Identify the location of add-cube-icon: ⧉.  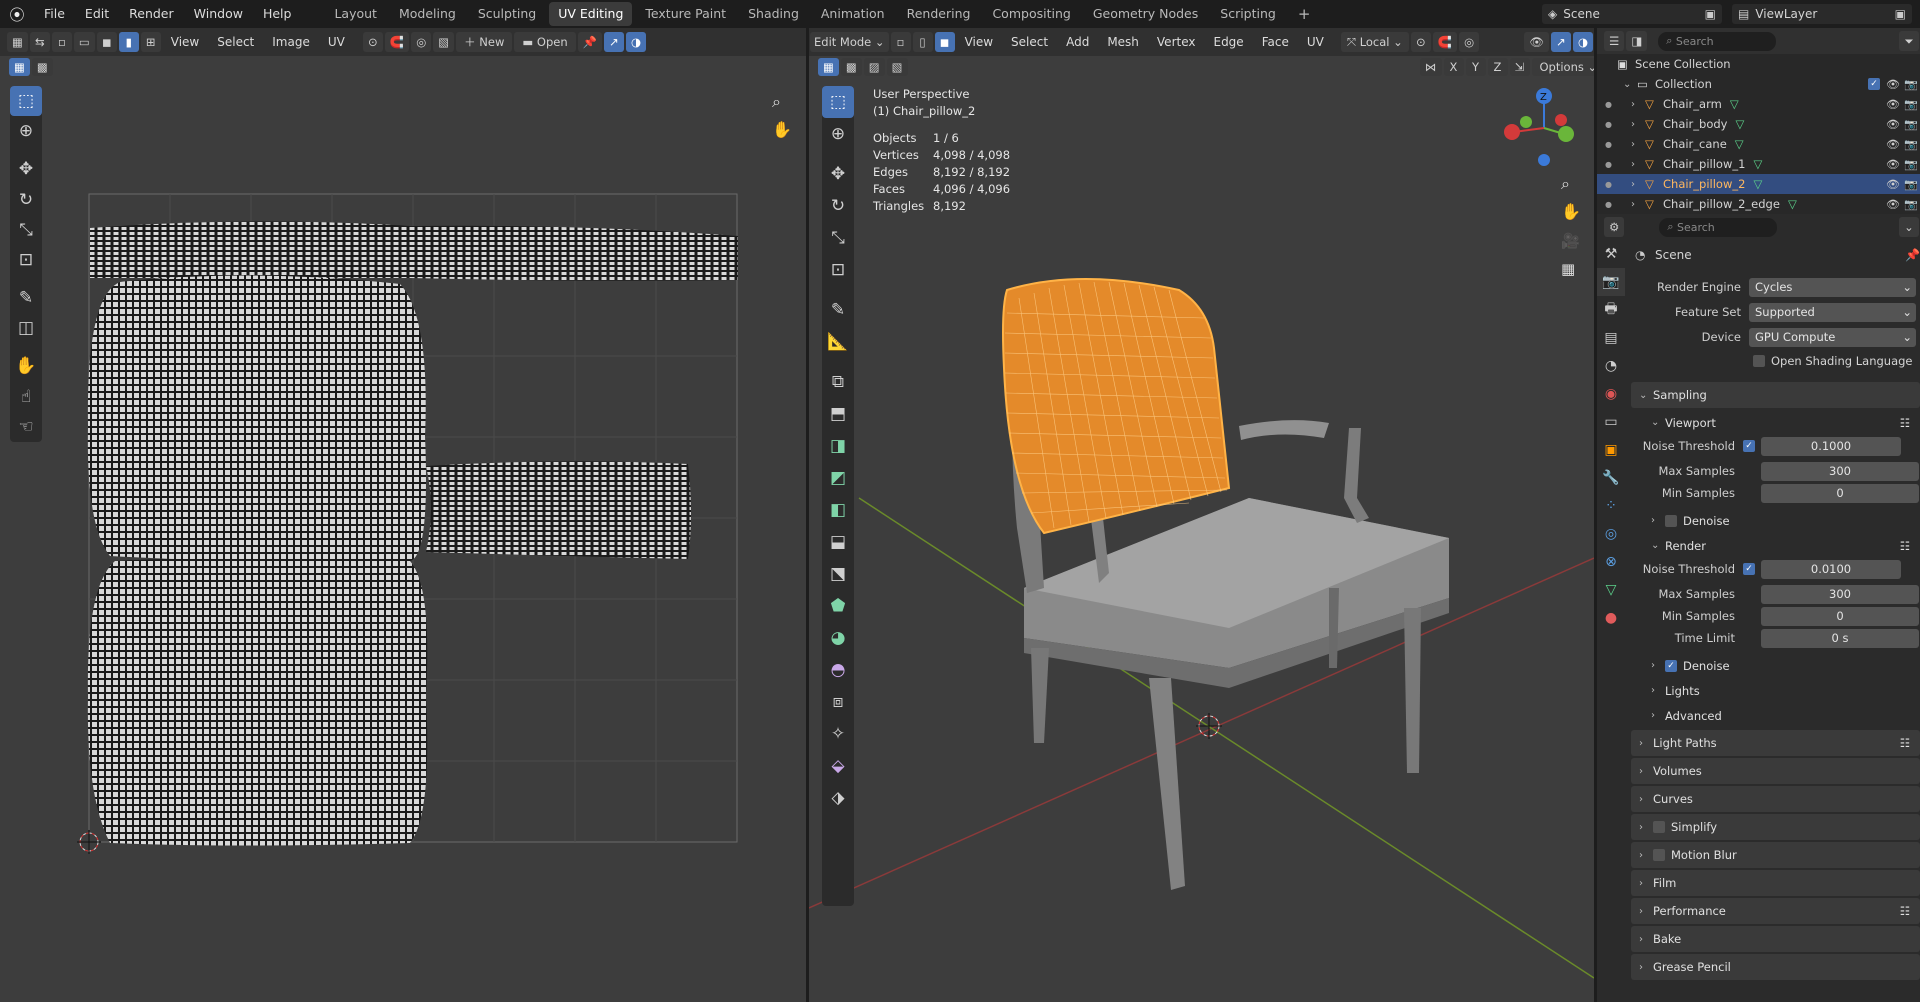
(838, 382).